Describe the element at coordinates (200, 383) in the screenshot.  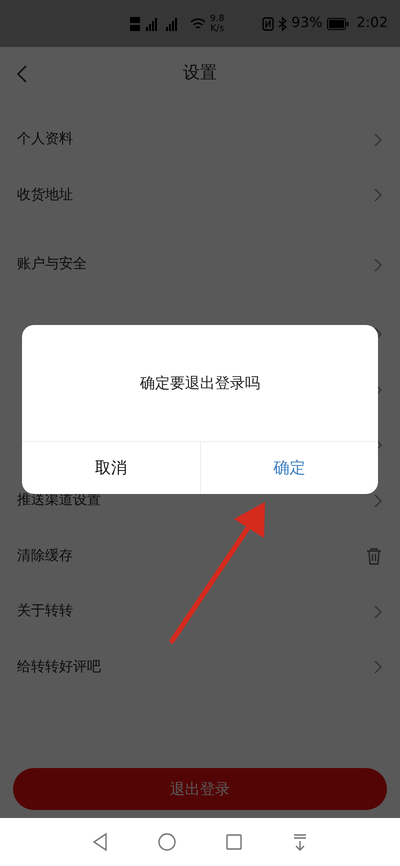
I see `dialog-message: 确定要退出登录吗` at that location.